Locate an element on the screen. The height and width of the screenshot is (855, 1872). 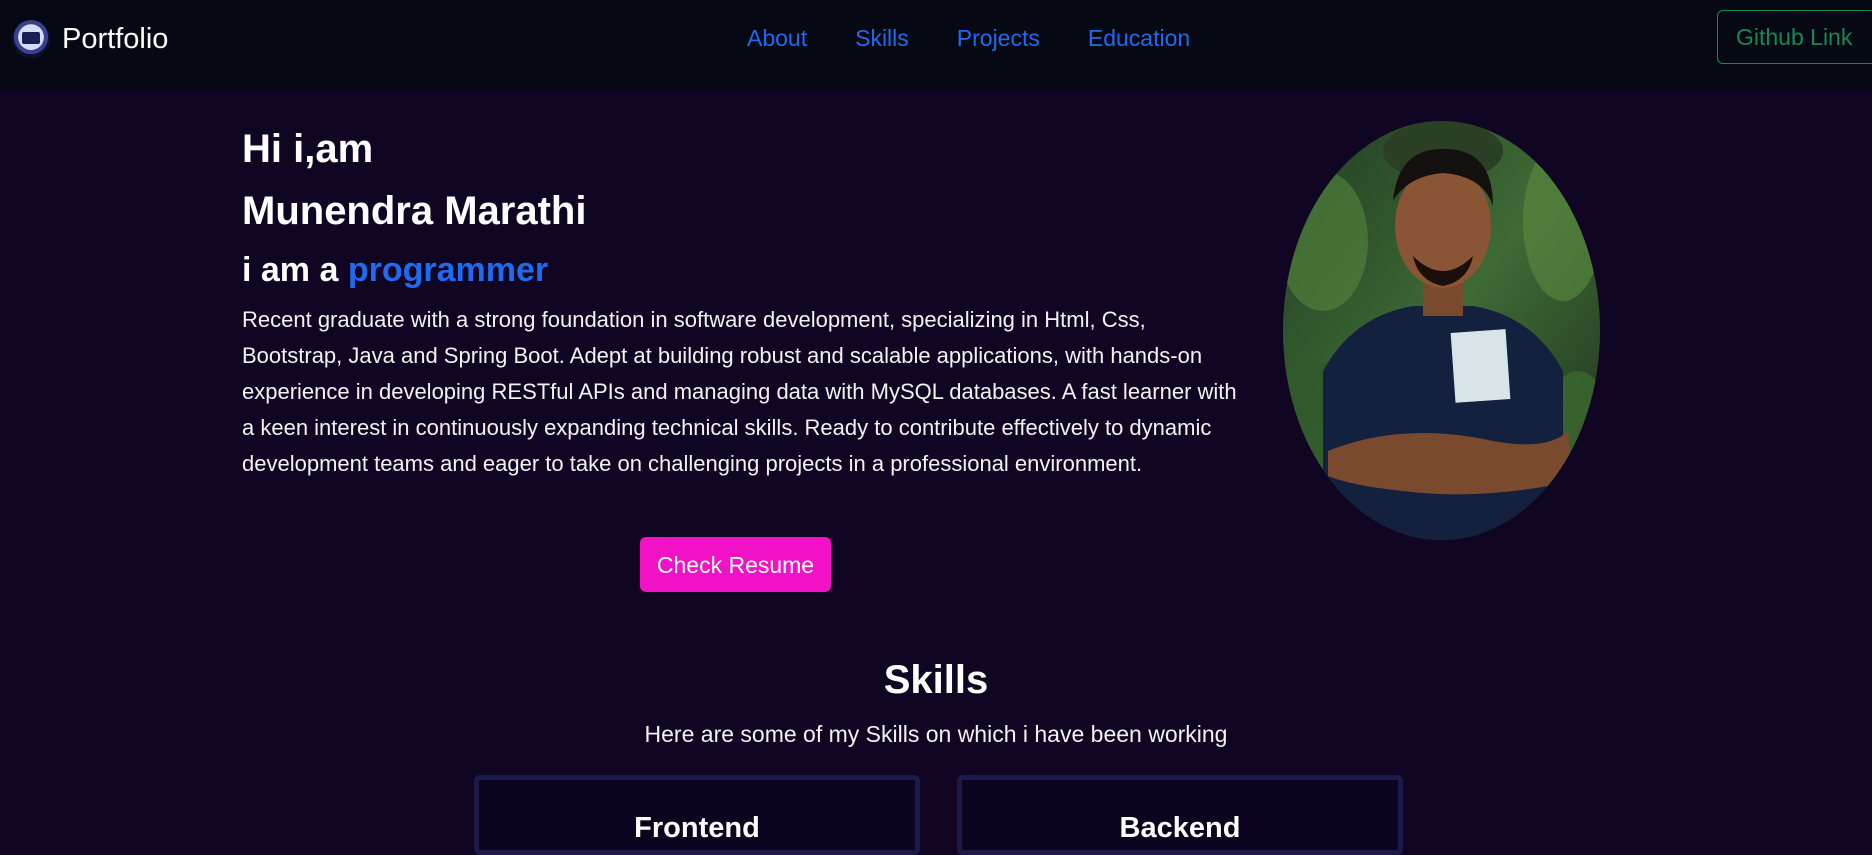
profile-photo-illustration is located at coordinates (1441, 330).